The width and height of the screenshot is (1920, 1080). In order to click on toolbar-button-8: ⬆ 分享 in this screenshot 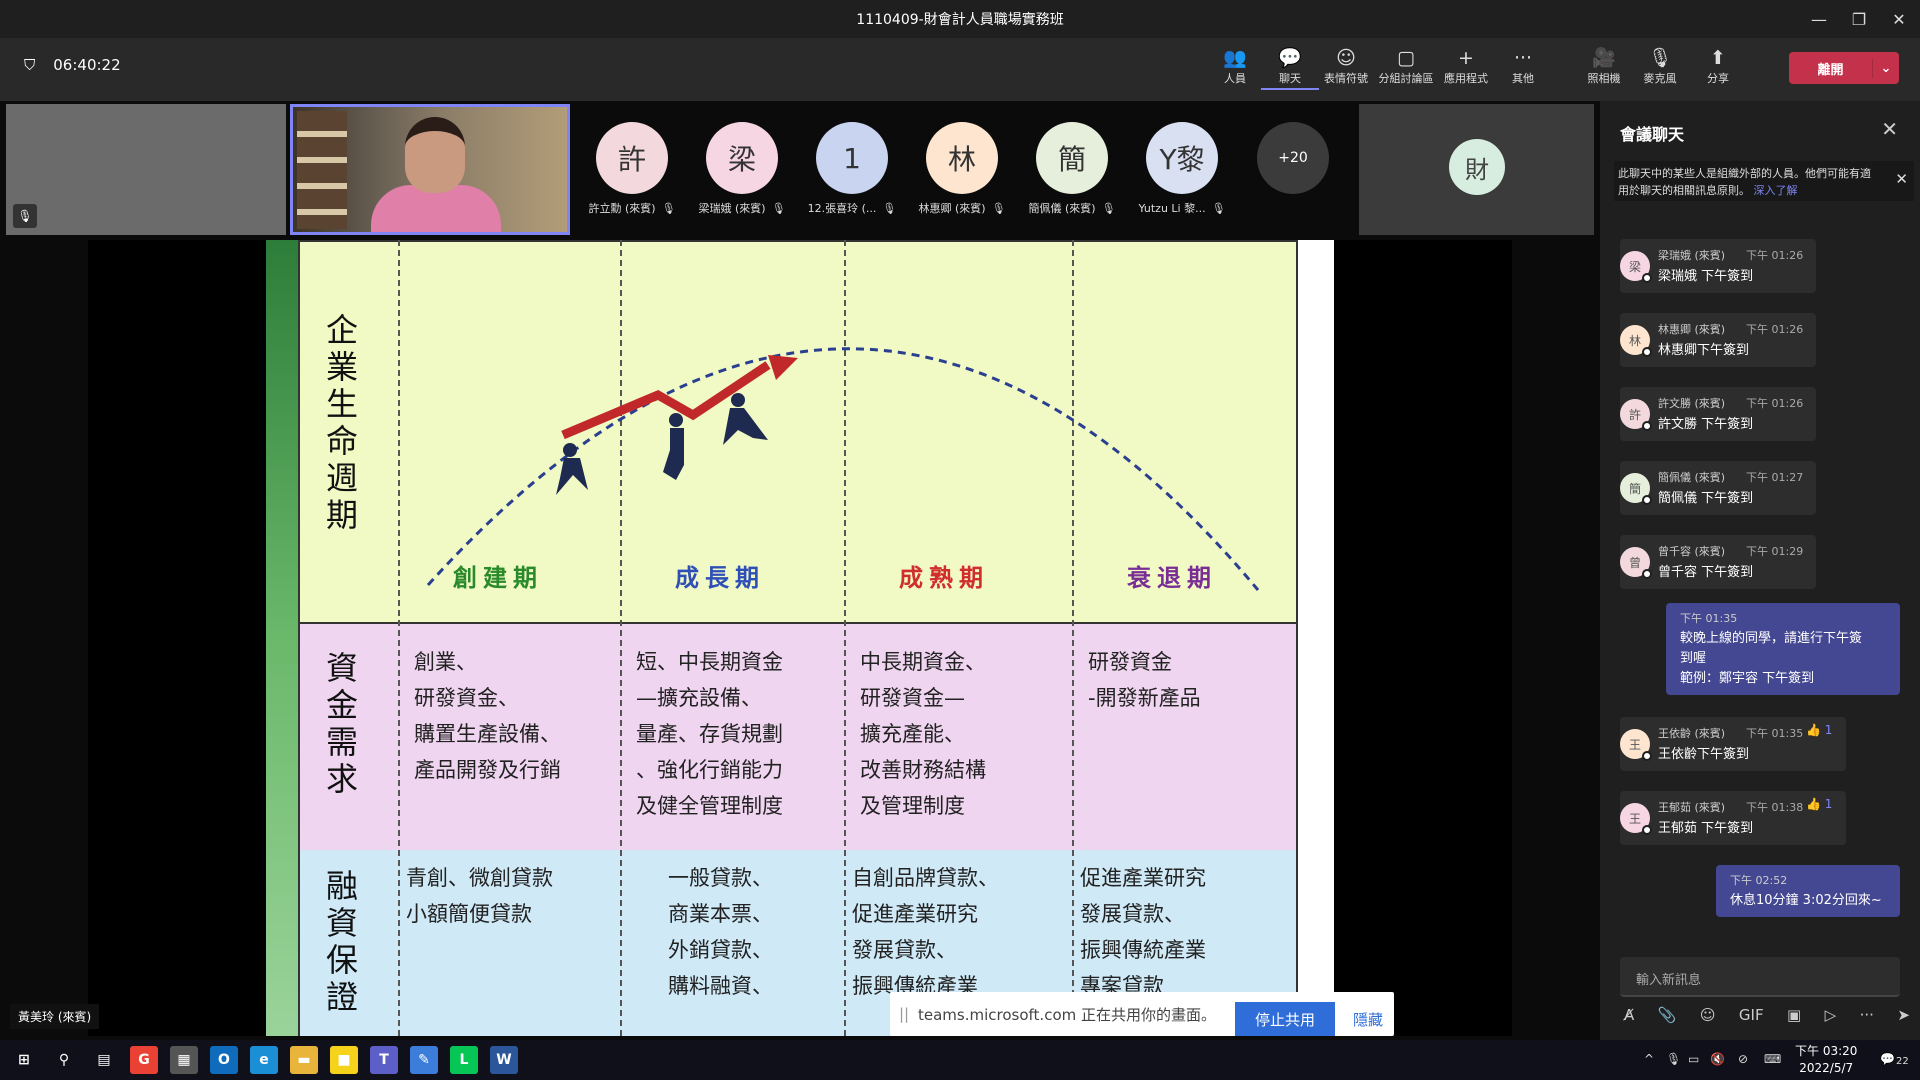, I will do `click(1718, 66)`.